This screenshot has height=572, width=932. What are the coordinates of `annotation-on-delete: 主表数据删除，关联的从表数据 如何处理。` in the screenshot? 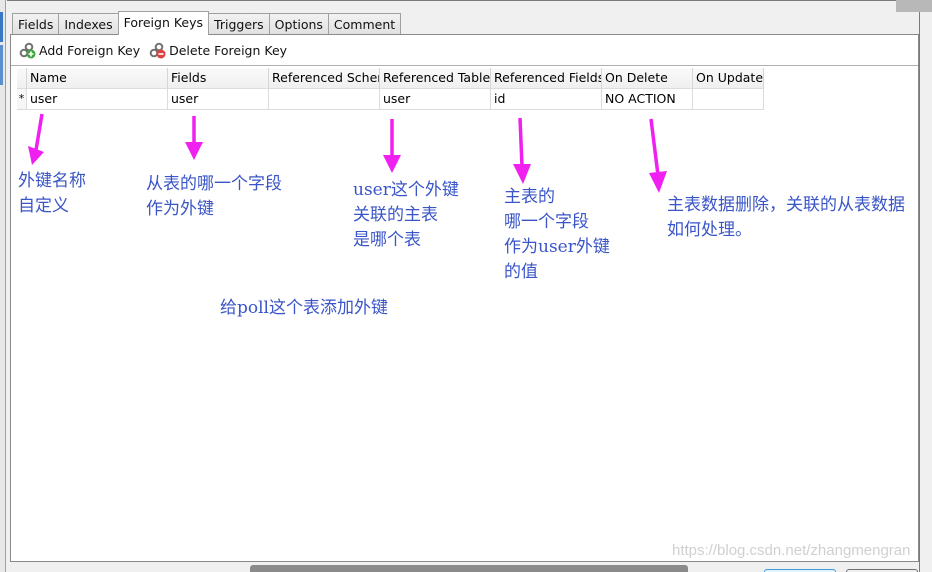 It's located at (786, 217).